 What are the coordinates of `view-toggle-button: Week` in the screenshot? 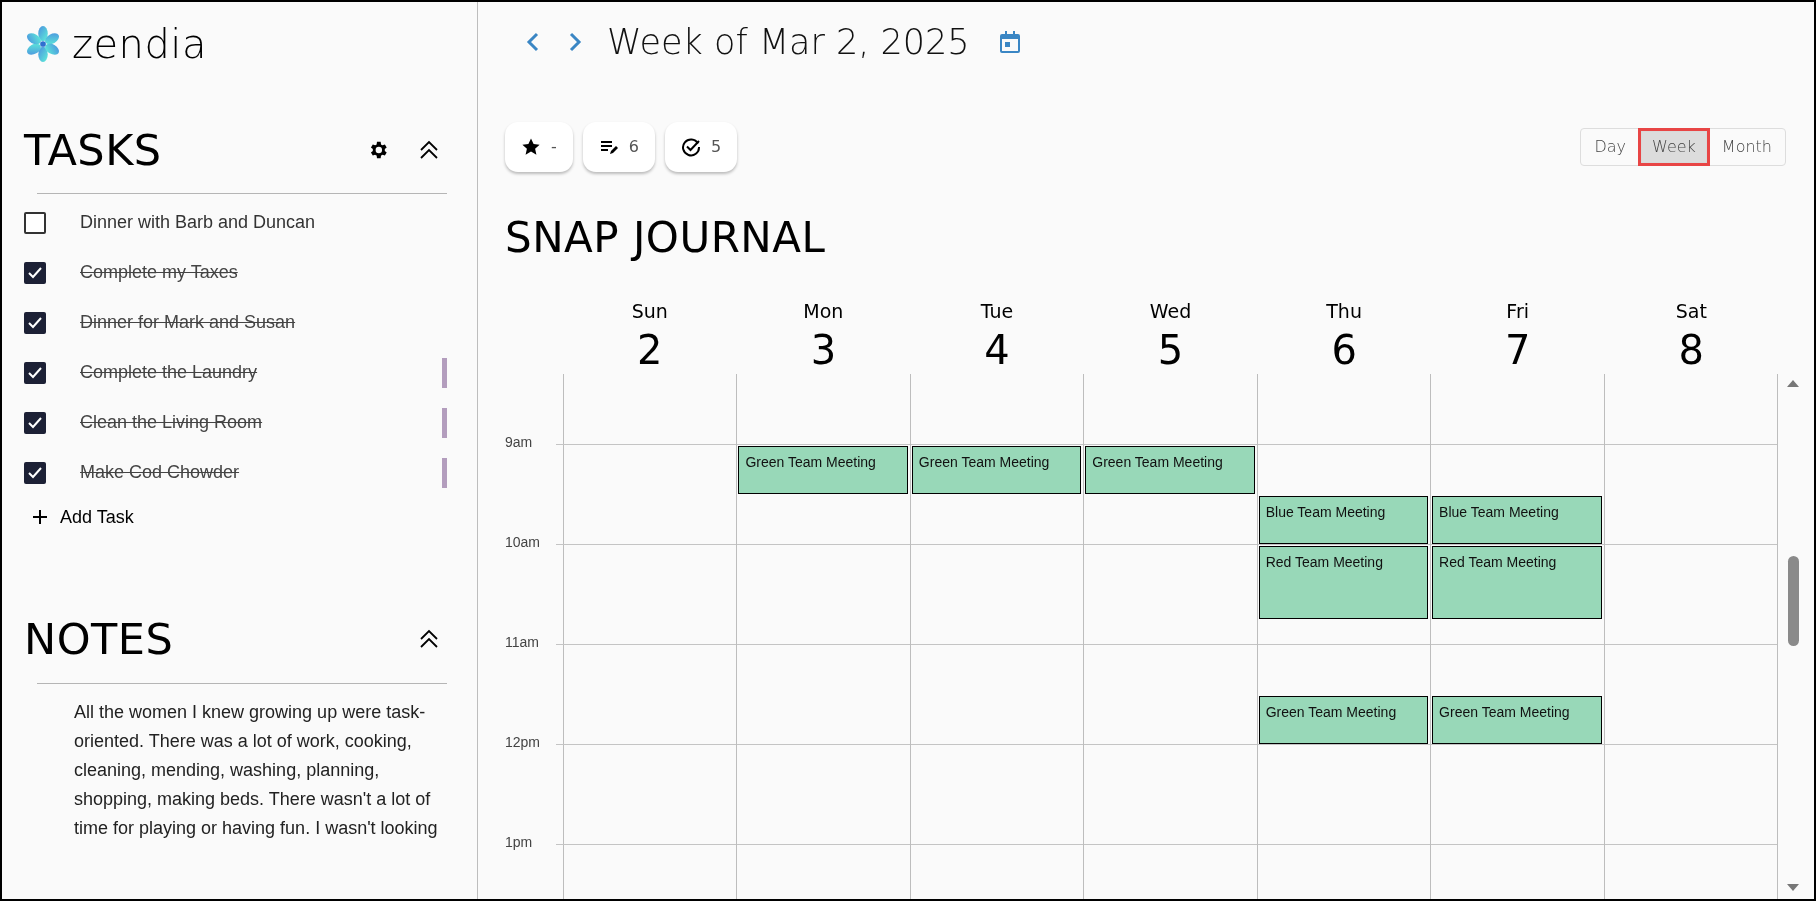 It's located at (1674, 147).